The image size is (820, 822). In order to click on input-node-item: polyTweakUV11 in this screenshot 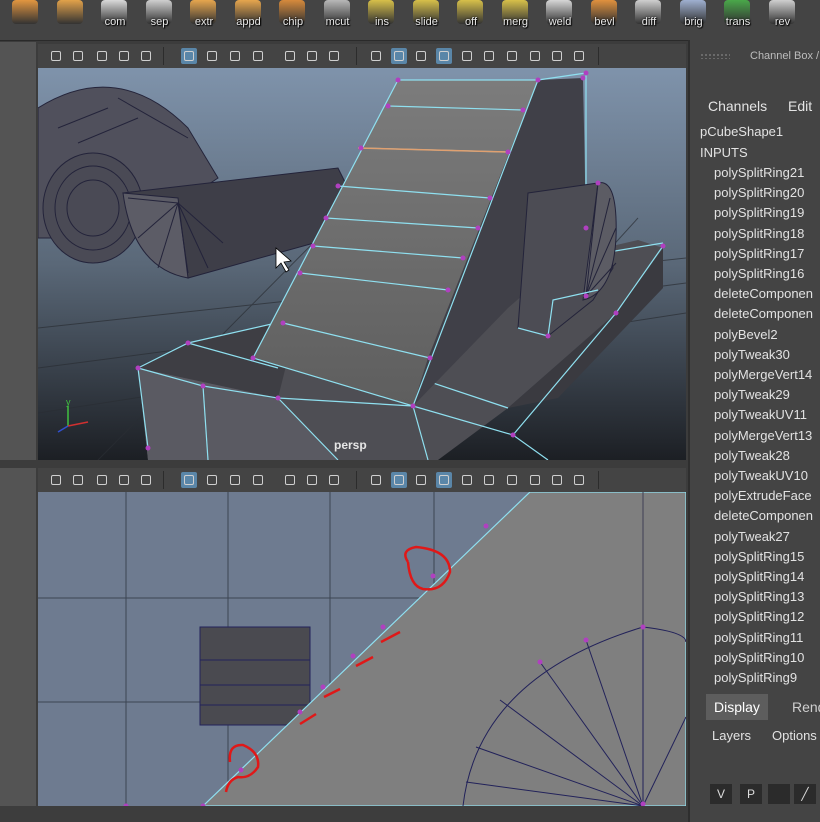, I will do `click(760, 414)`.